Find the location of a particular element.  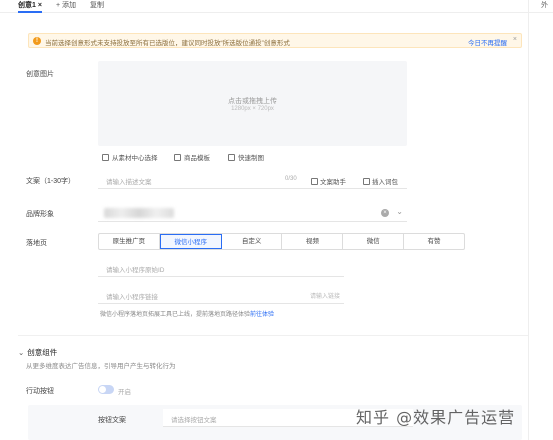

upload-size-hint: 1280px × 720px is located at coordinates (252, 109).